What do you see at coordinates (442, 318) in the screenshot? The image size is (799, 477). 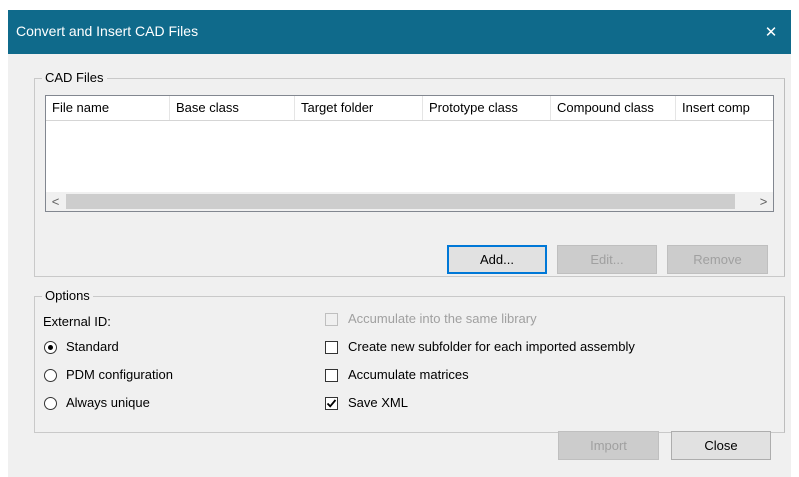 I see `checkbox-accumulate-library-label: Accumulate into the same library` at bounding box center [442, 318].